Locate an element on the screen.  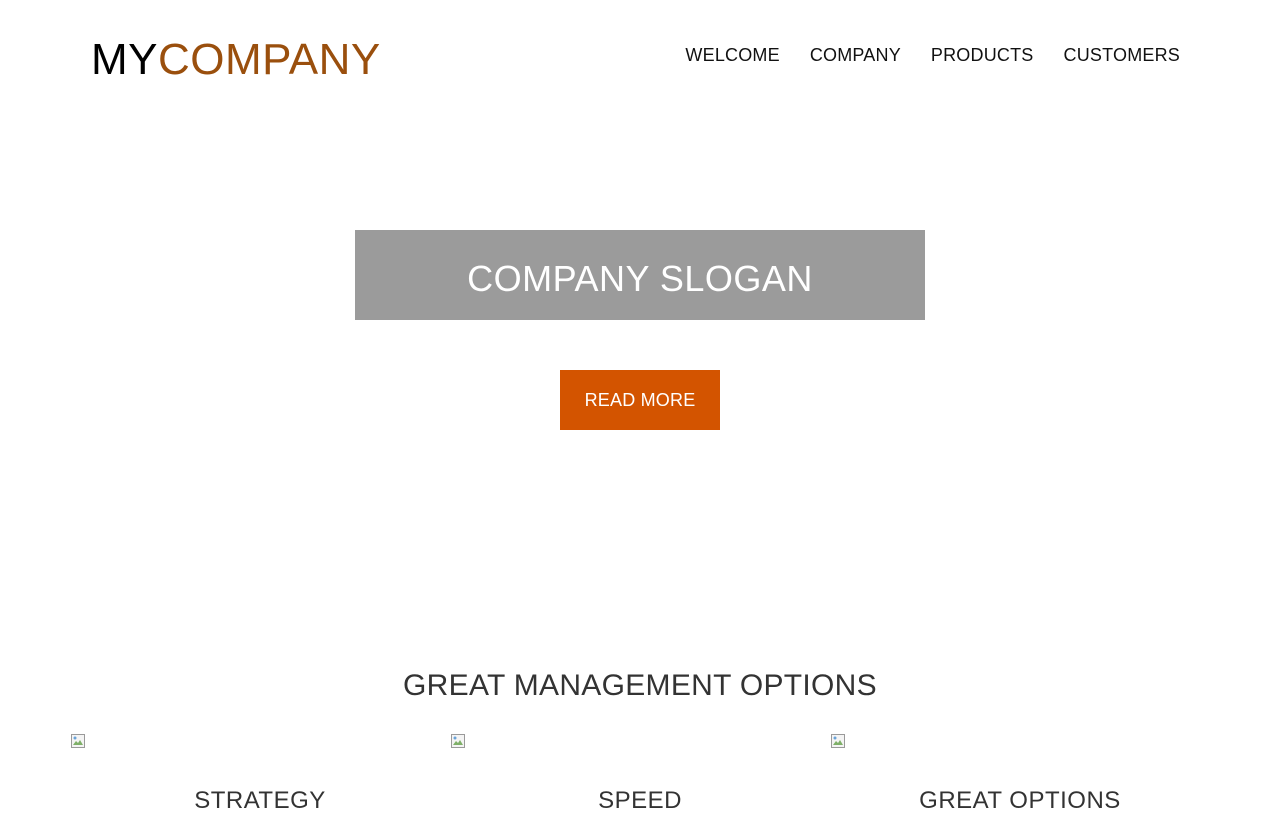
features-section-title: GREAT MANAGEMENT OPTIONS is located at coordinates (640, 685).